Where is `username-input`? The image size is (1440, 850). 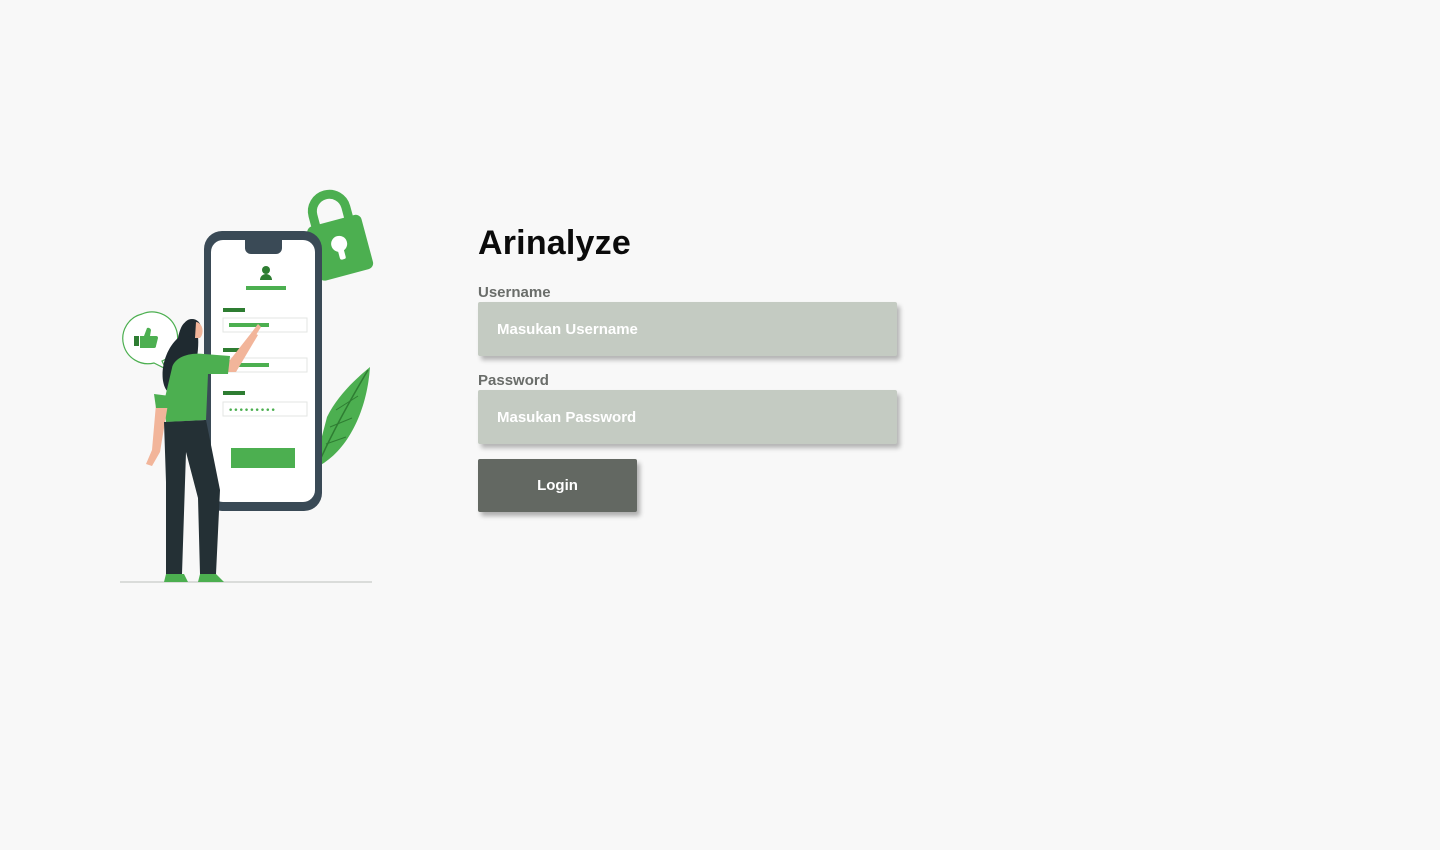 username-input is located at coordinates (687, 329).